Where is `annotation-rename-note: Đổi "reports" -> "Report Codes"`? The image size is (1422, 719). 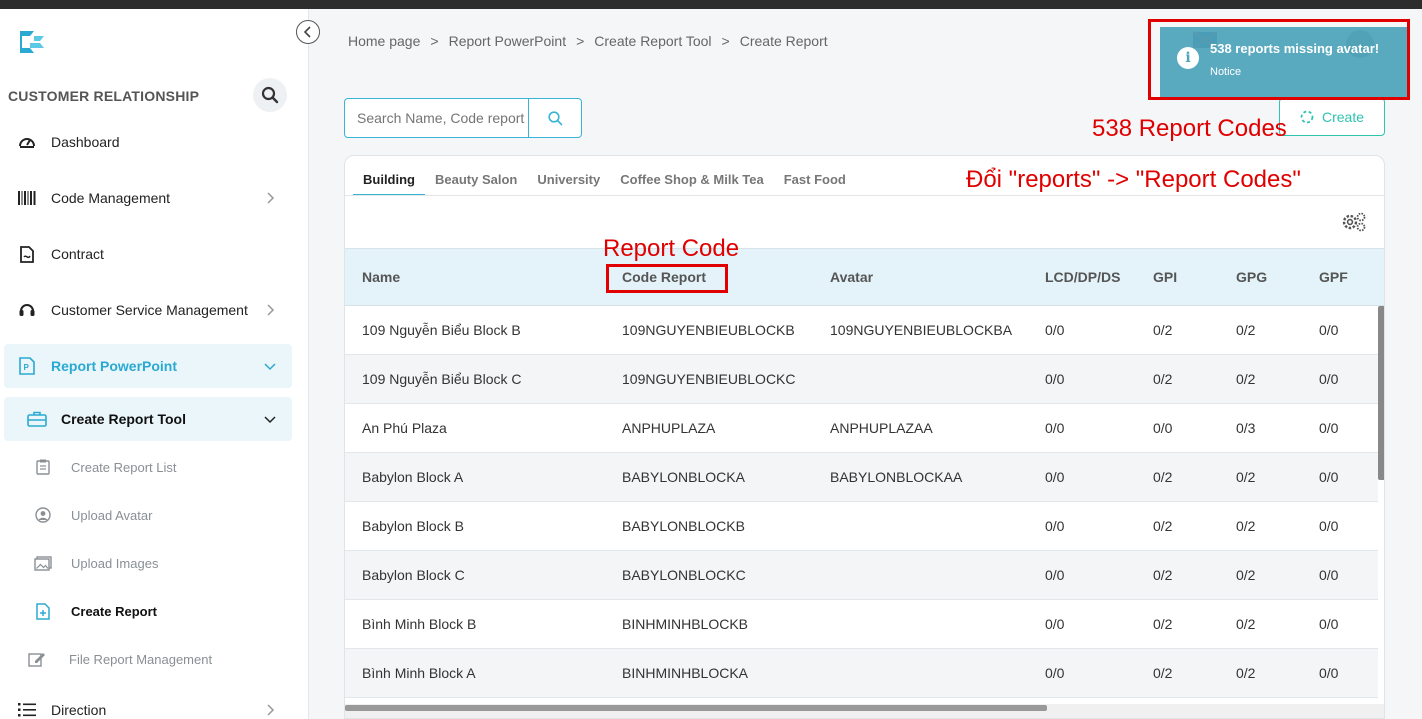 annotation-rename-note: Đổi "reports" -> "Report Codes" is located at coordinates (1133, 179).